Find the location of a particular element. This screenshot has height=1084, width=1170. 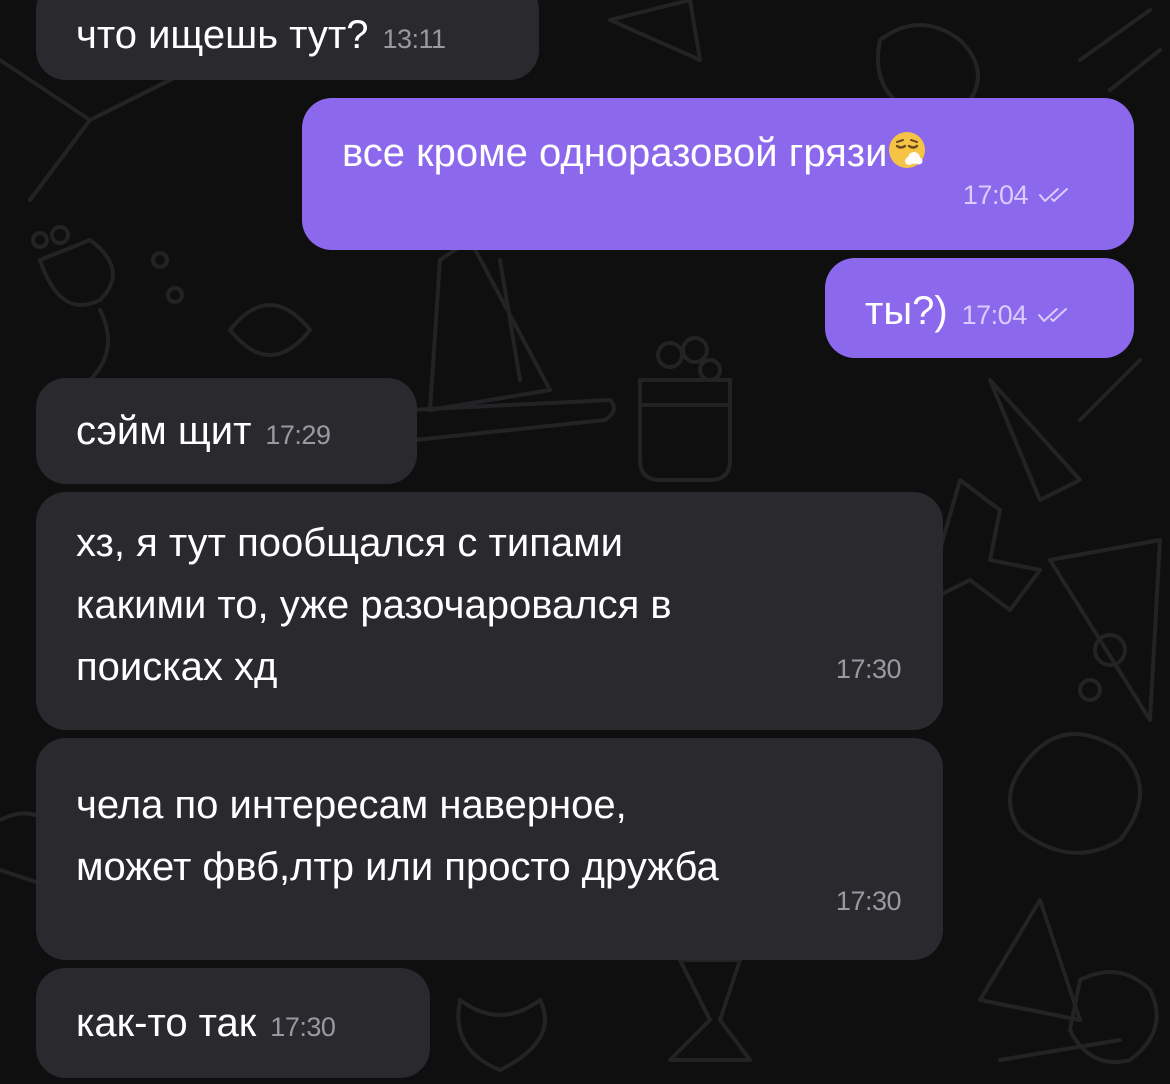

message-bubble-outgoing: ты?) 17:04 is located at coordinates (979, 308).